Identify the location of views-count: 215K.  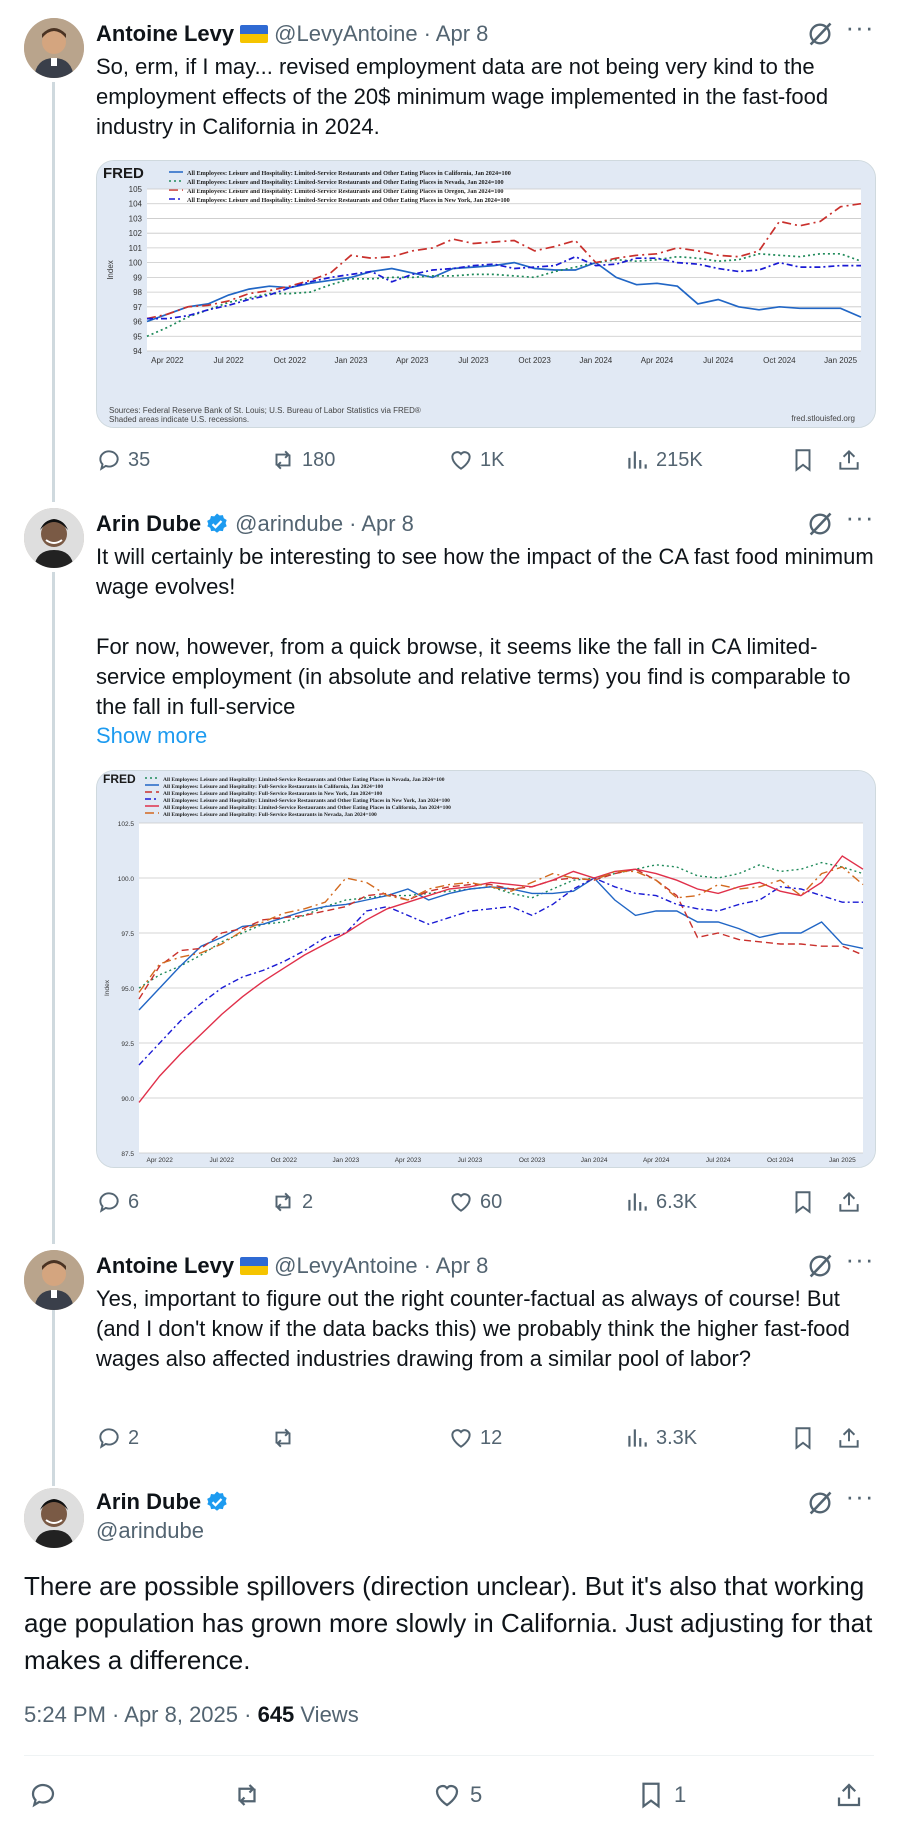
(679, 459).